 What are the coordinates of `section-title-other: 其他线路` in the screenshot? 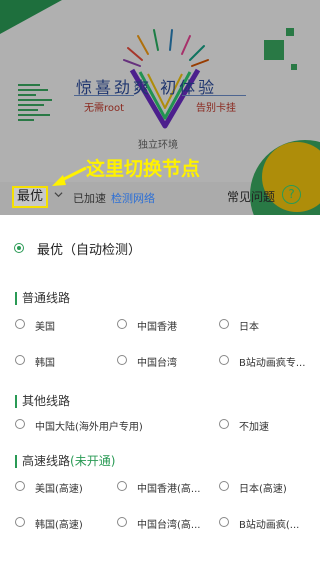 It's located at (42, 401).